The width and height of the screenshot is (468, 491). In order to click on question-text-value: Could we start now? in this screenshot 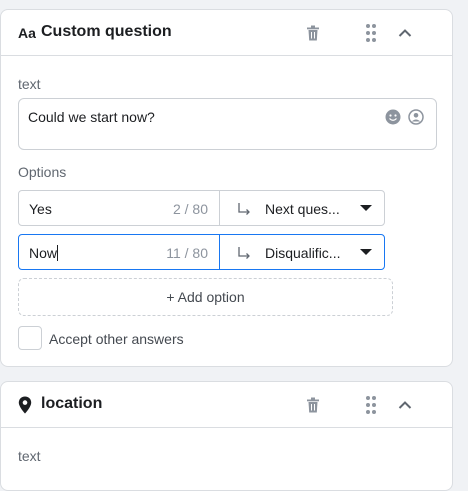, I will do `click(91, 117)`.